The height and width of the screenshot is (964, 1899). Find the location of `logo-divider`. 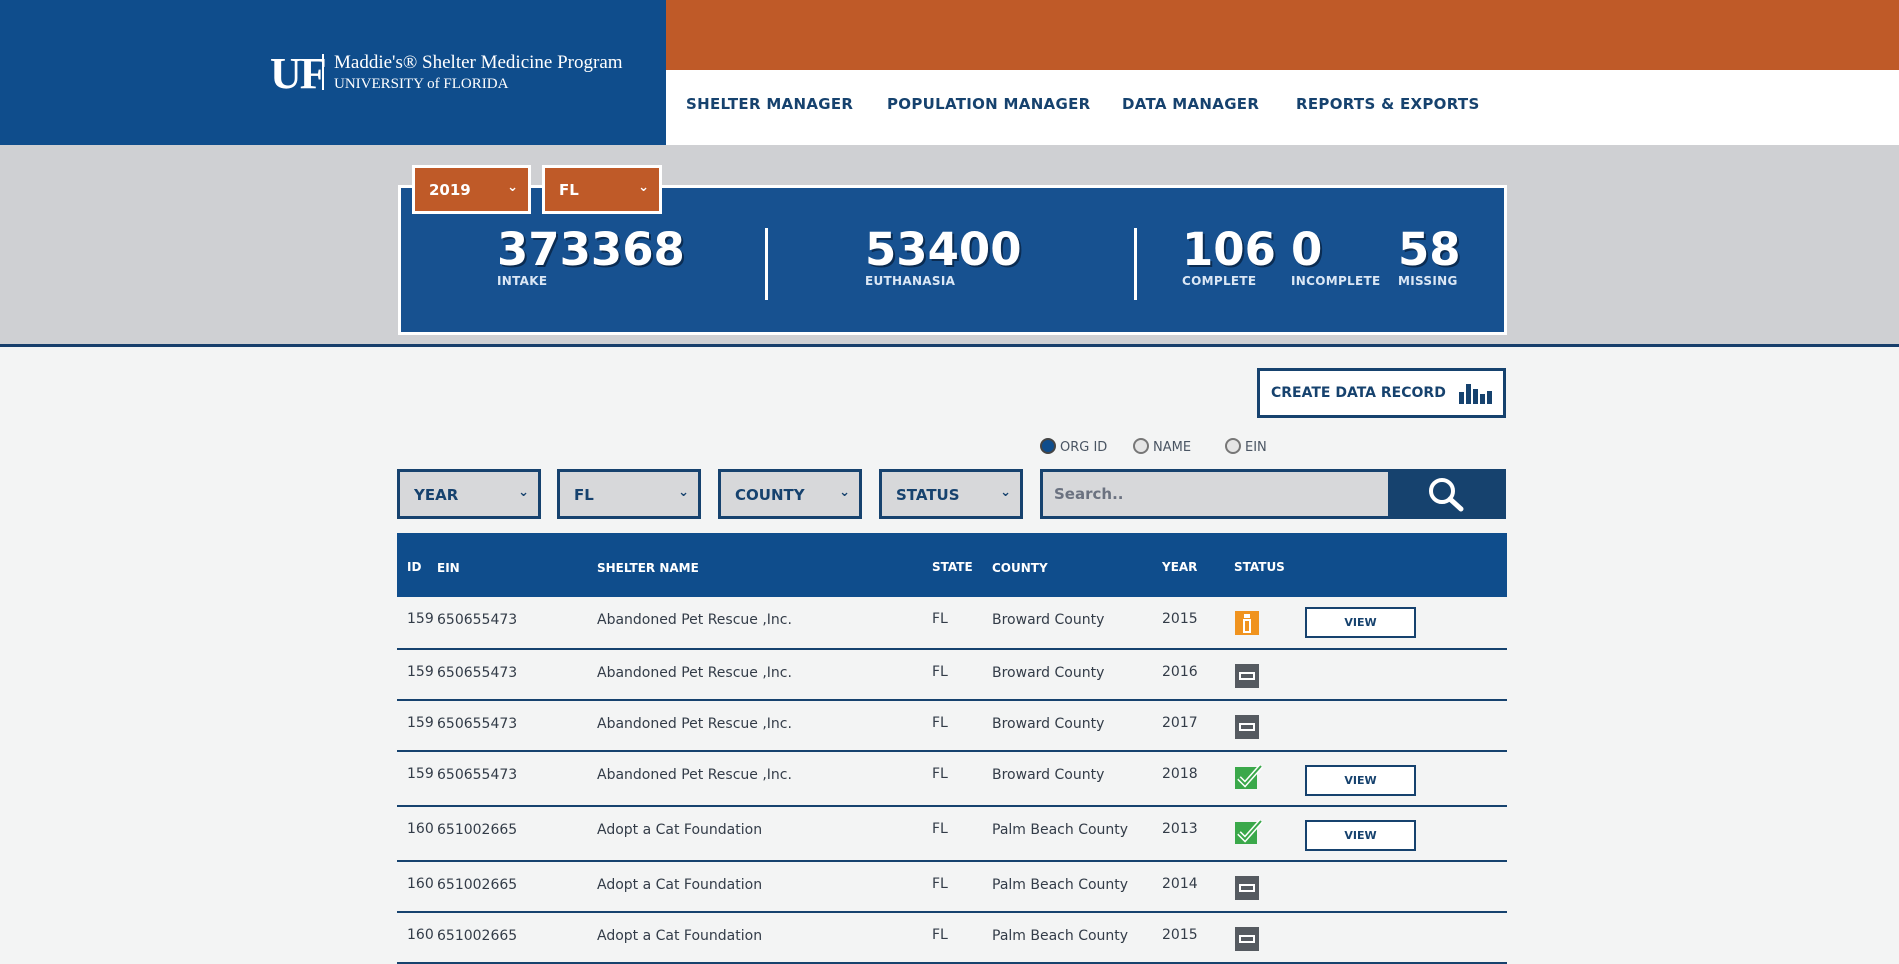

logo-divider is located at coordinates (323, 72).